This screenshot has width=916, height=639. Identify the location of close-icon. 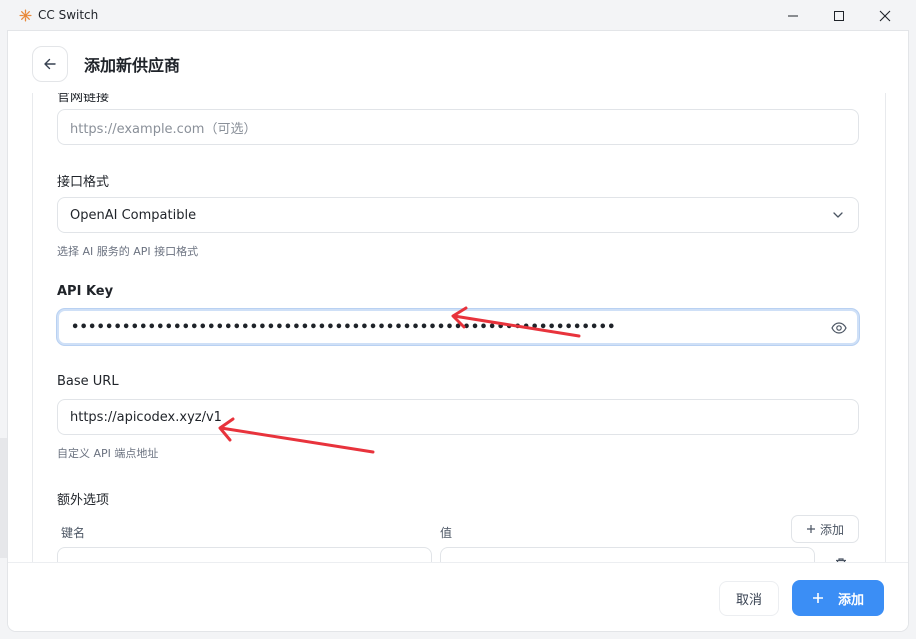
(885, 15).